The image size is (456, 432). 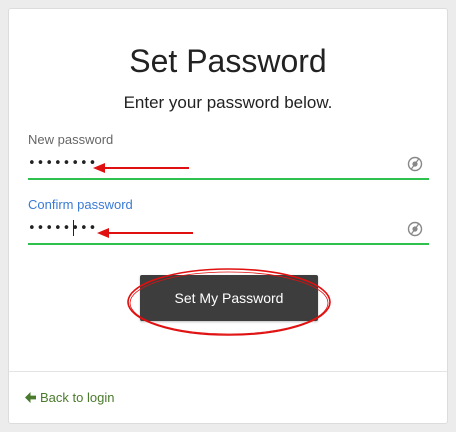 I want to click on new-password-label: New password, so click(x=71, y=139).